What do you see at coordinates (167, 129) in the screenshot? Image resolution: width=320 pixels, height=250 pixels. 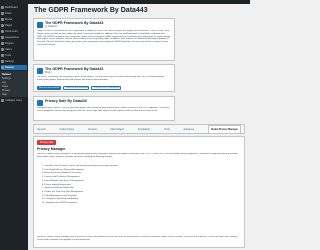 I see `tab-tools: Tools` at bounding box center [167, 129].